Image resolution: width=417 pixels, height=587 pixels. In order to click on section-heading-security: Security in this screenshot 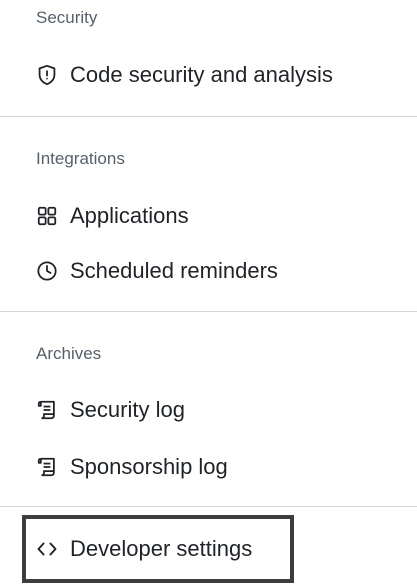, I will do `click(67, 17)`.